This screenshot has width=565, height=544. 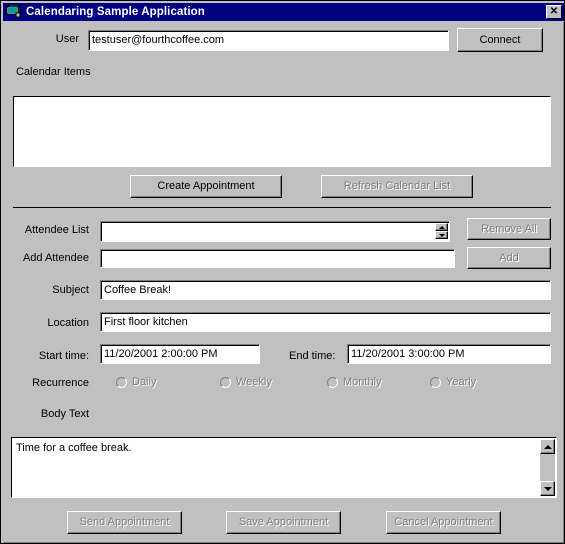 I want to click on body-text-value: Time for a coffee break., so click(x=74, y=448).